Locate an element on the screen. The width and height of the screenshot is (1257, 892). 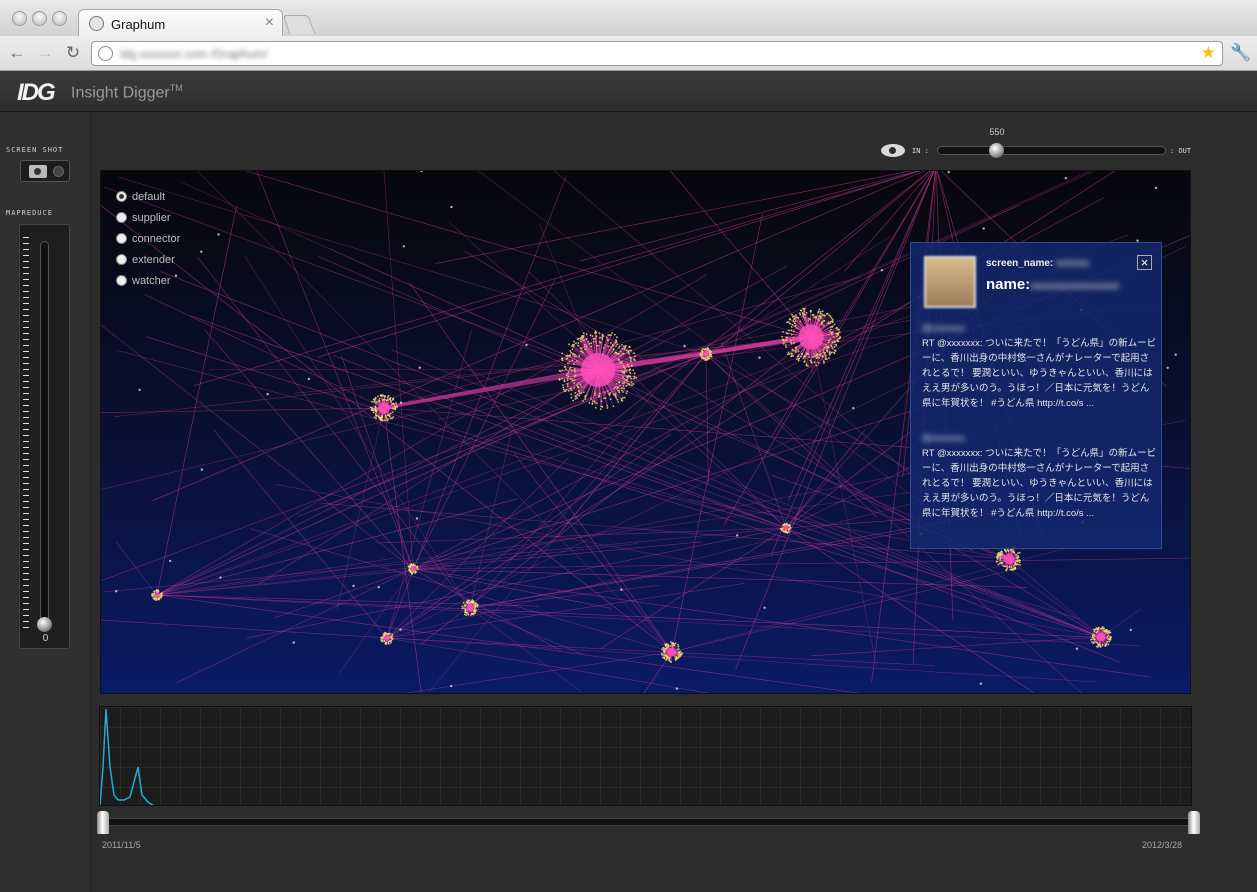
minimize-window-button is located at coordinates (39, 18).